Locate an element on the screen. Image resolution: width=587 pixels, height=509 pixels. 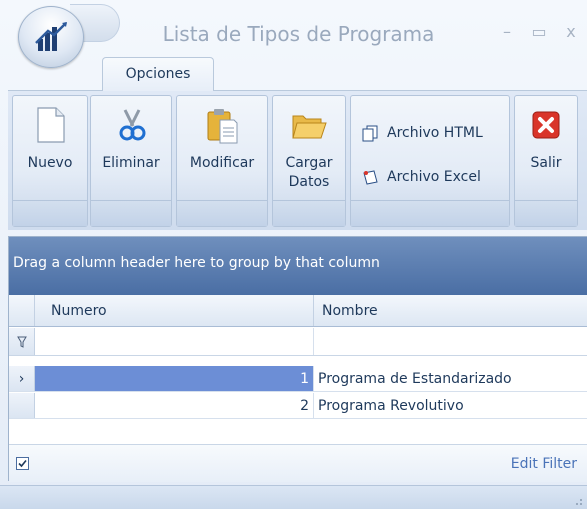
exit-x-icon is located at coordinates (546, 125).